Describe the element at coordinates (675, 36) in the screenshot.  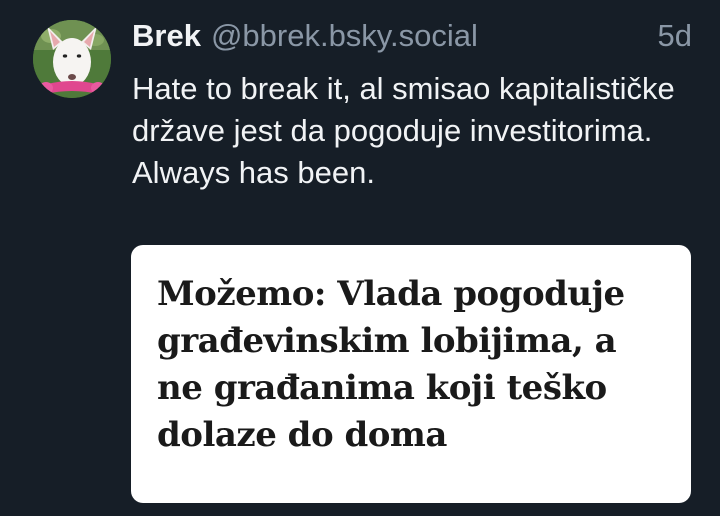
I see `post-timestamp: 5d` at that location.